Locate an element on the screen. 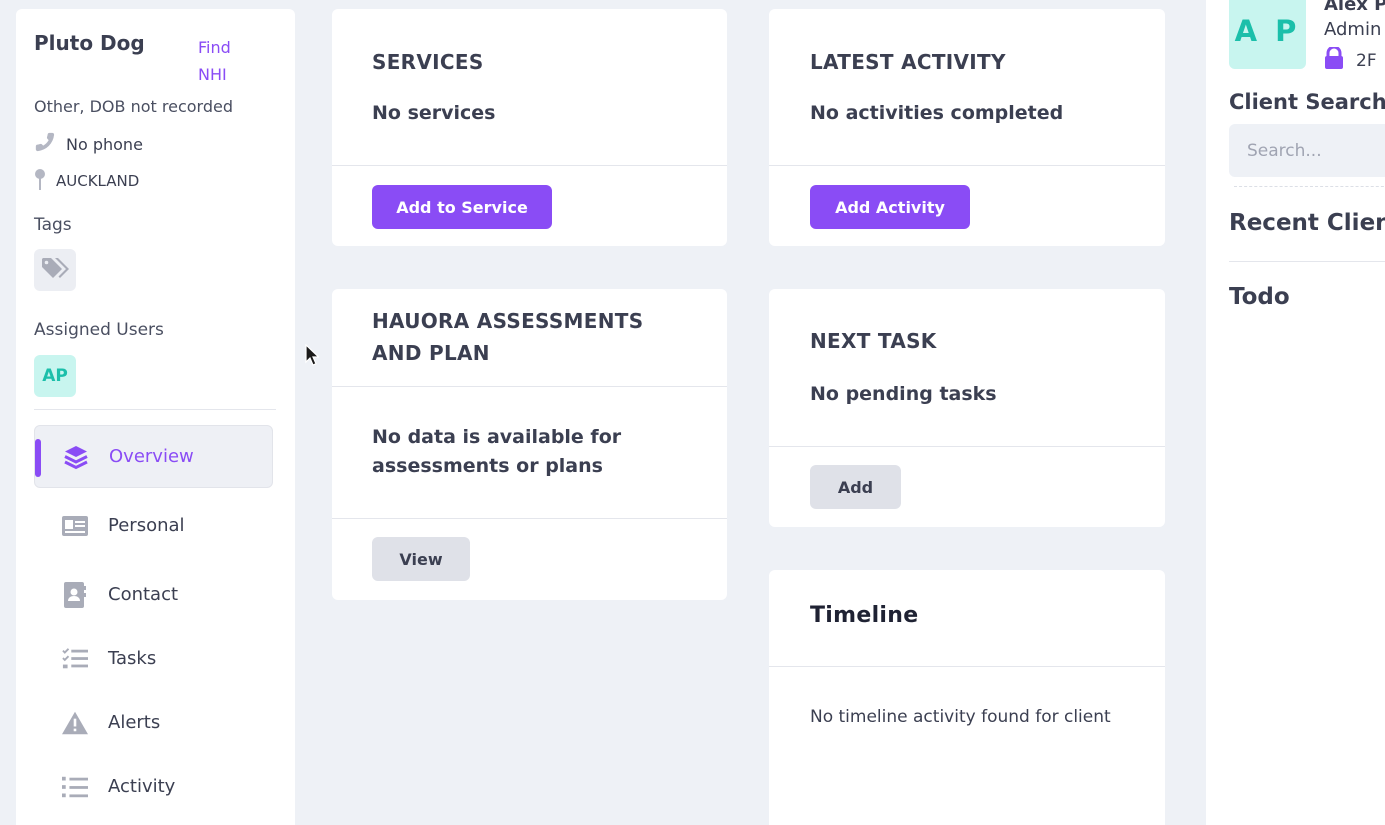  add-activity-button: Add Activity is located at coordinates (890, 207).